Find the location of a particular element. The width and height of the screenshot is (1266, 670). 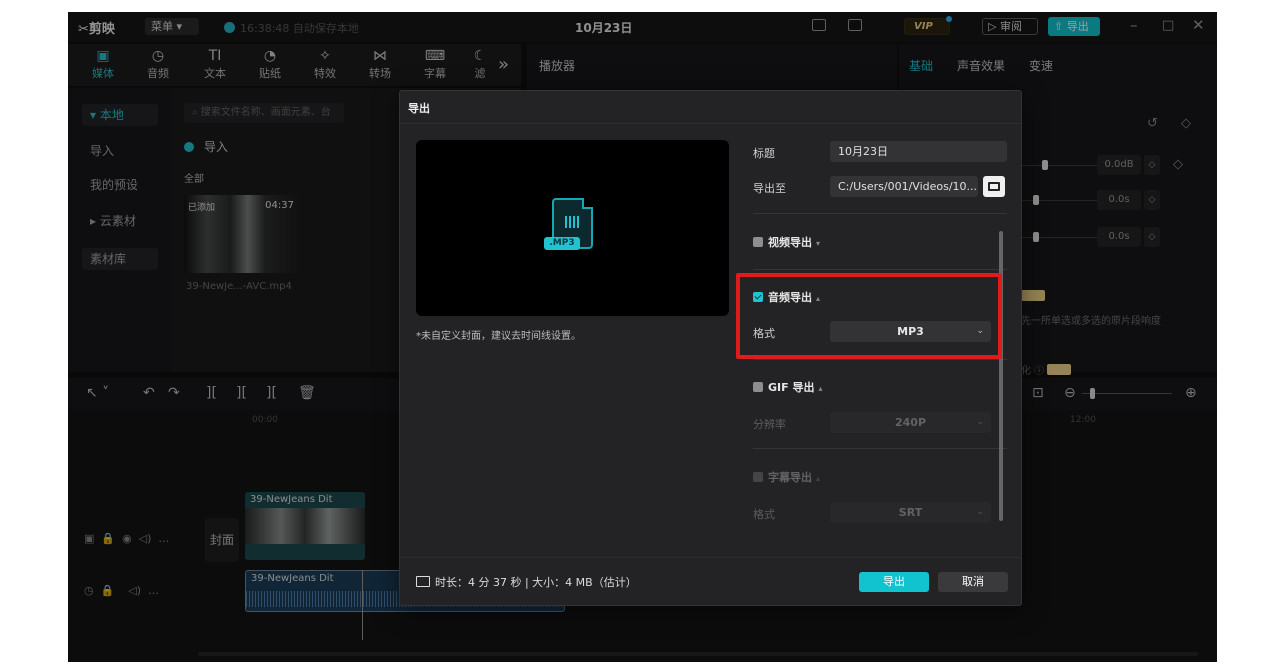

subtitle-format-select: SRT ⌄ is located at coordinates (910, 512).